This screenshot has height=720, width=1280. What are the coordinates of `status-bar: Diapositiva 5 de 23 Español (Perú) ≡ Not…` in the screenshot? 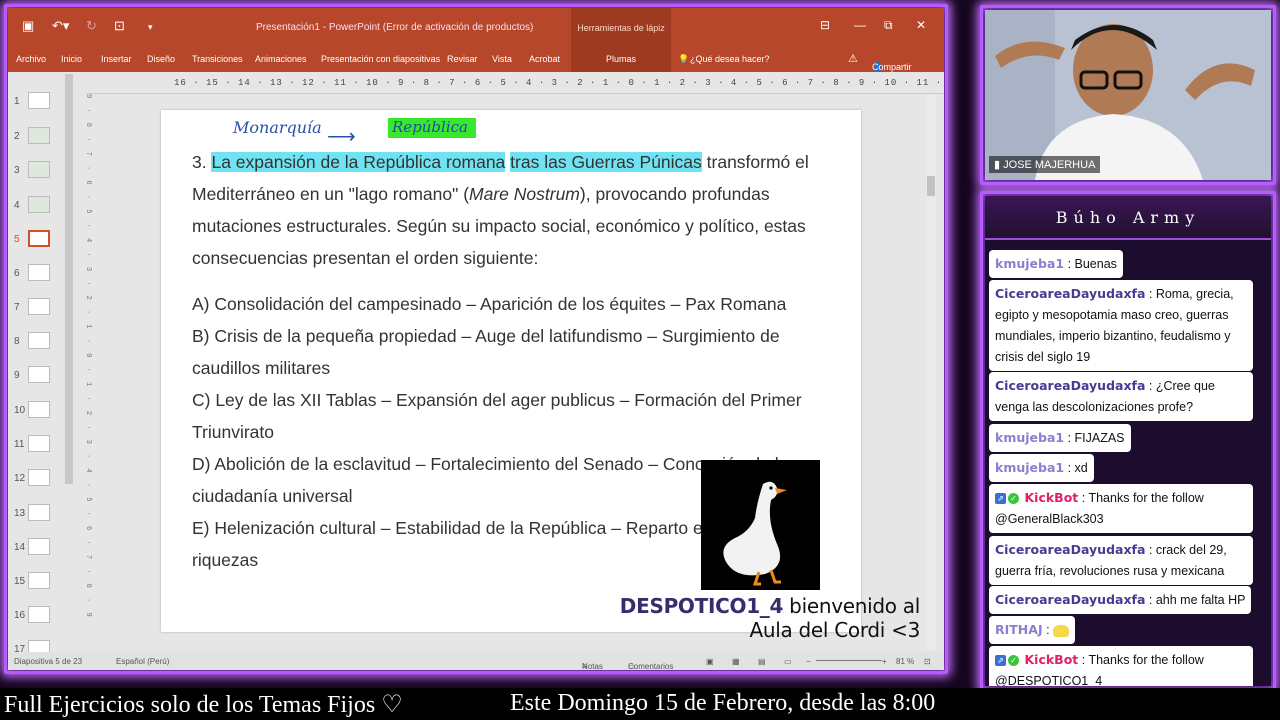 It's located at (476, 661).